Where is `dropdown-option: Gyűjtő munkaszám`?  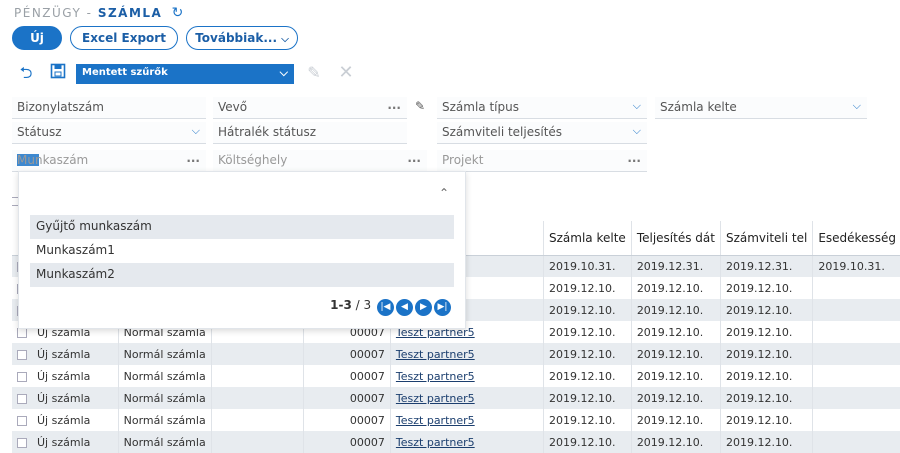 dropdown-option: Gyűjtő munkaszám is located at coordinates (242, 227).